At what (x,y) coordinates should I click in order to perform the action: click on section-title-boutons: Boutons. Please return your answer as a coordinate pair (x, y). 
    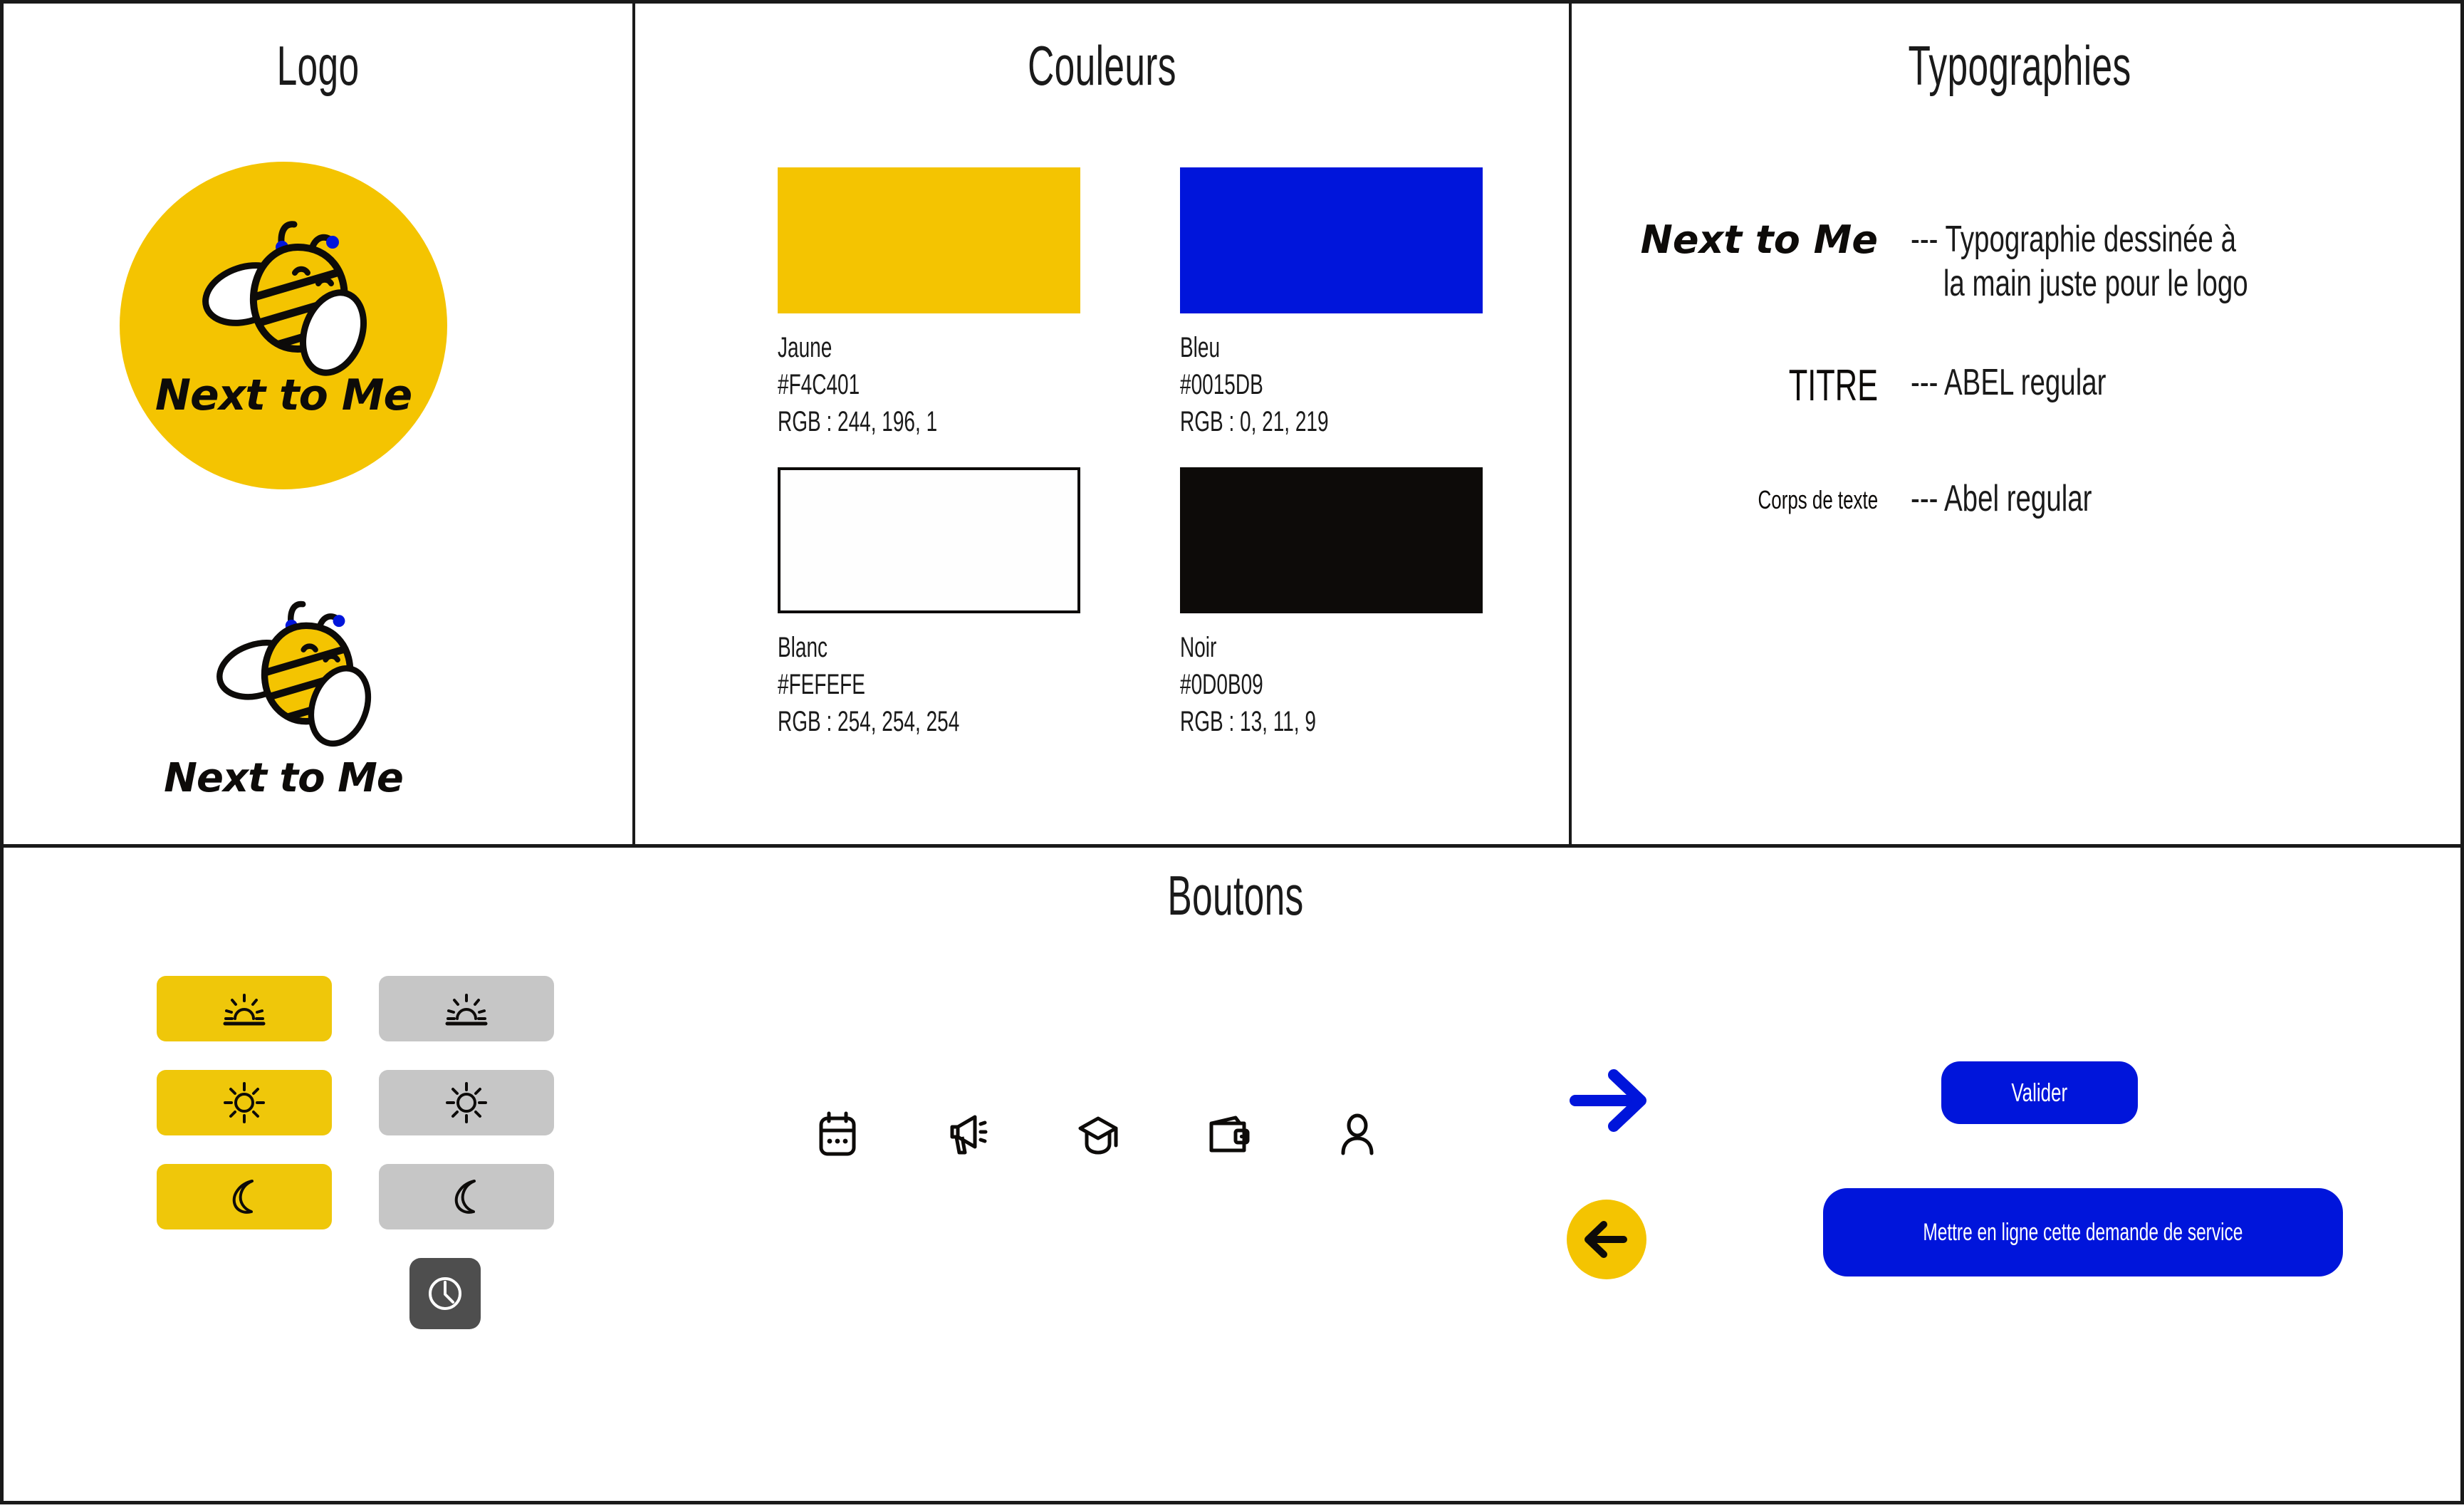
    Looking at the image, I should click on (1235, 895).